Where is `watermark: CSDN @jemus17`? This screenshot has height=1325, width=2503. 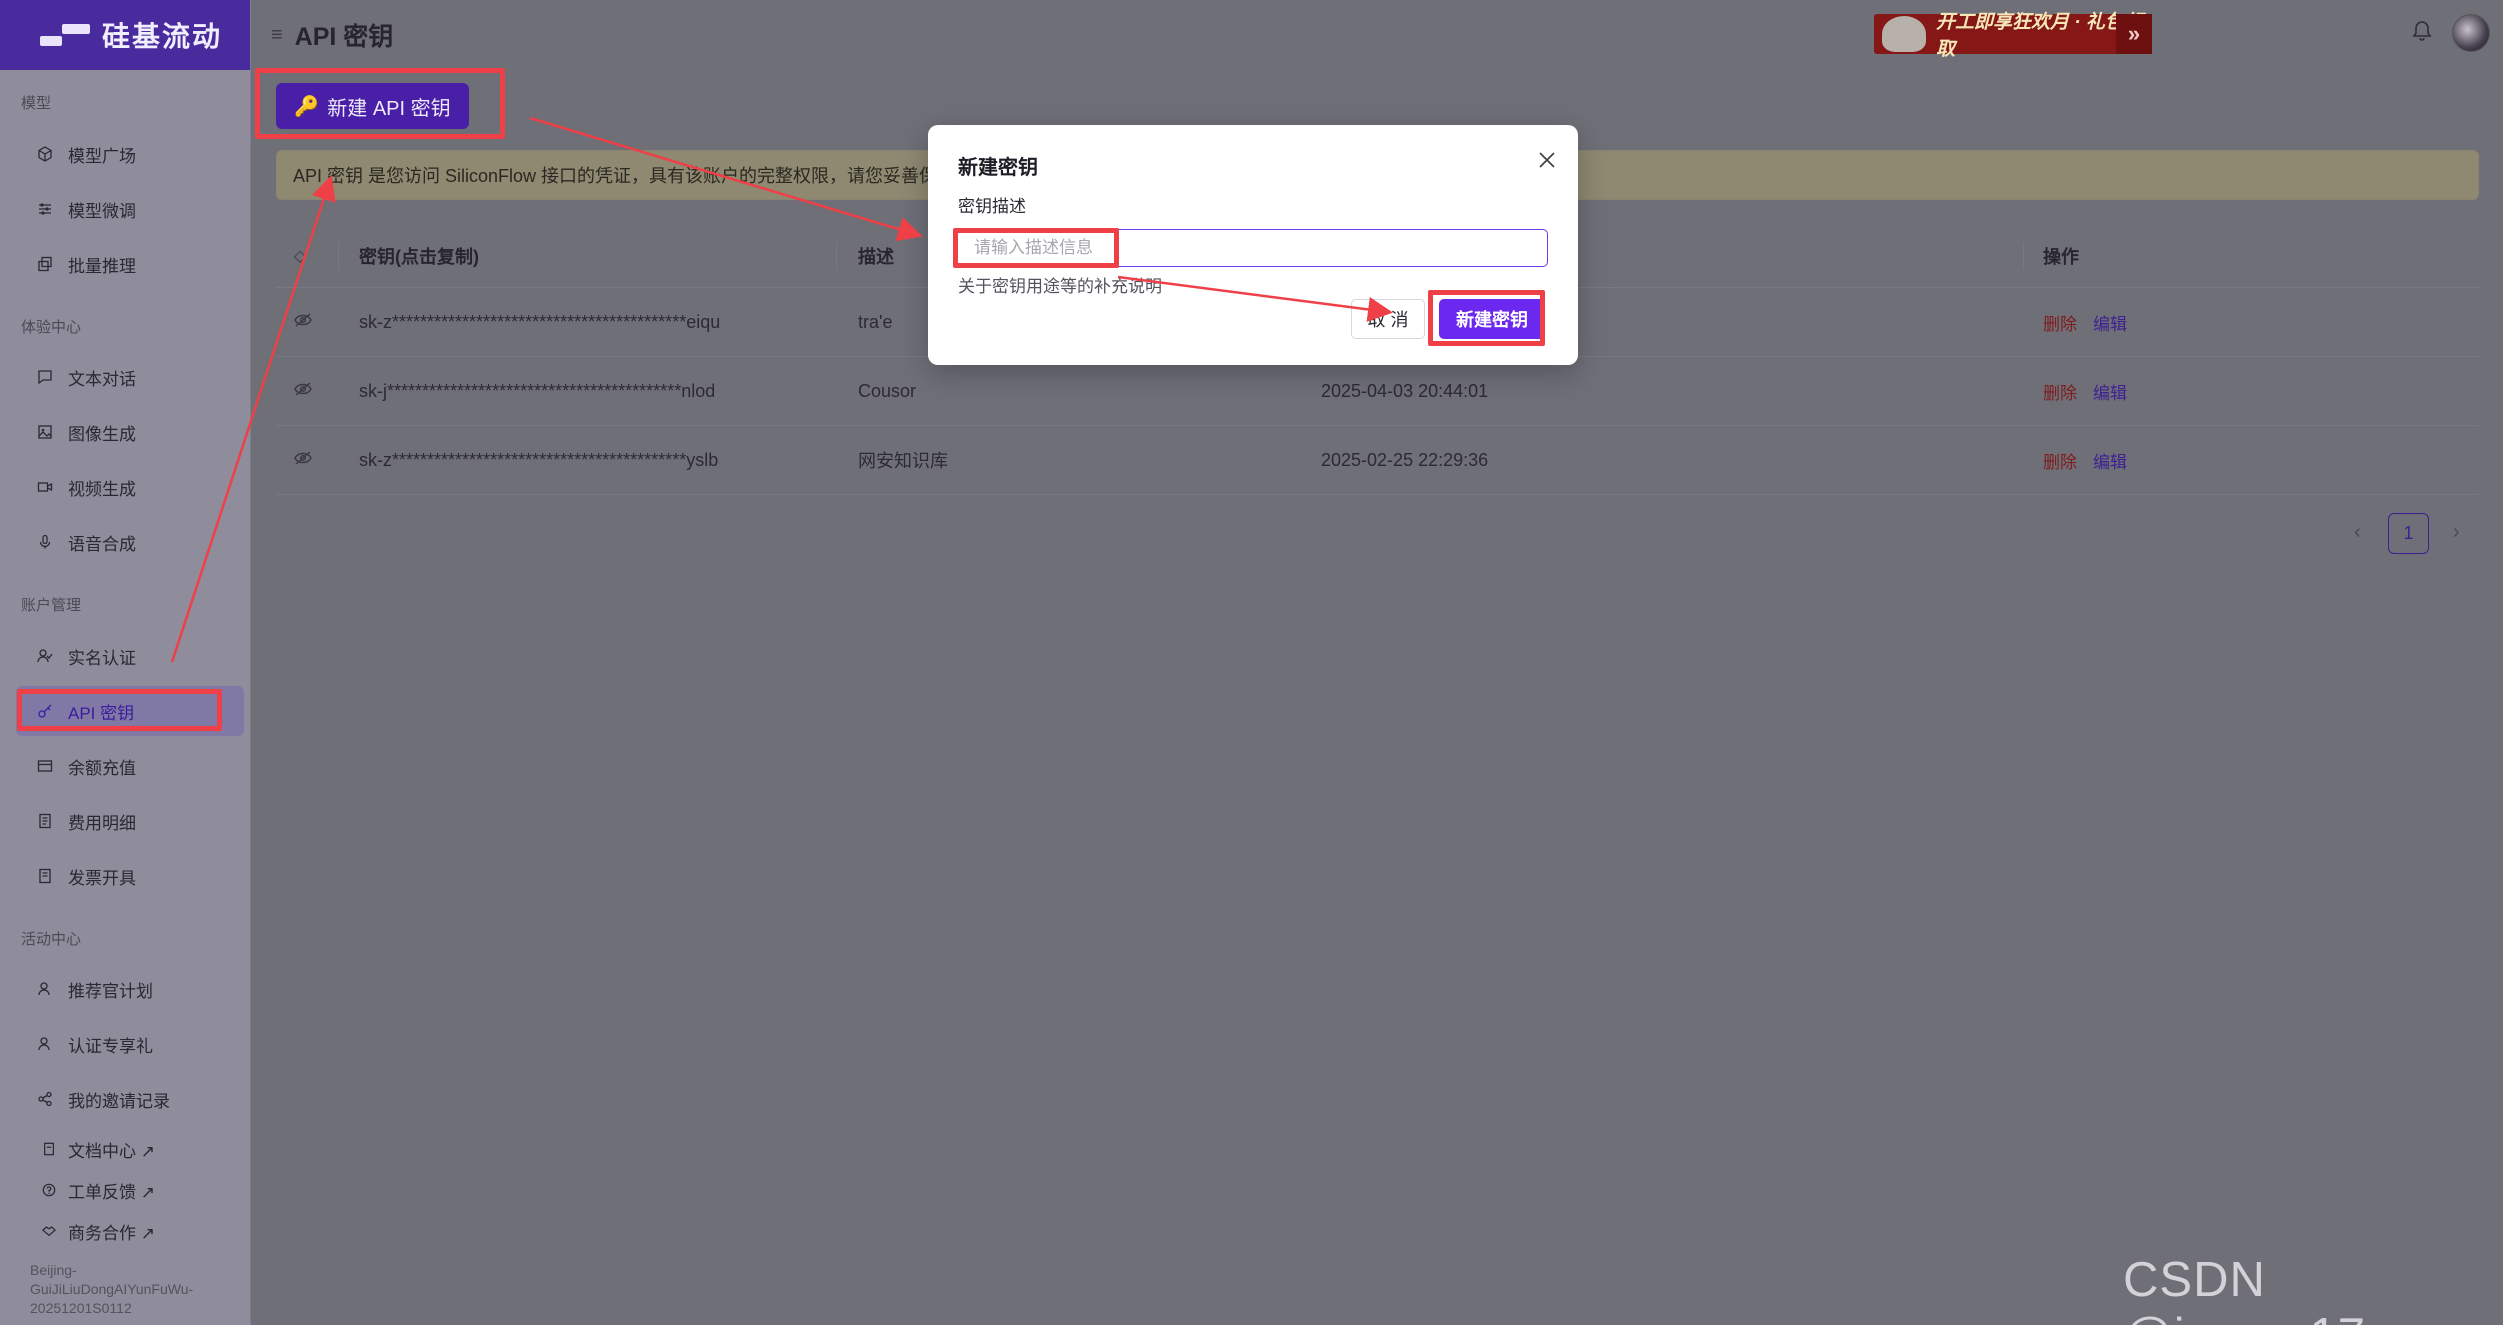 watermark: CSDN @jemus17 is located at coordinates (2244, 1289).